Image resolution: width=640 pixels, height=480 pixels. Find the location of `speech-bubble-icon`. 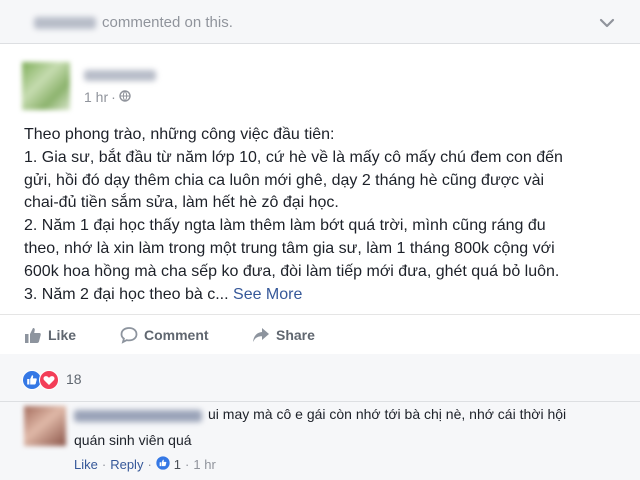

speech-bubble-icon is located at coordinates (129, 335).